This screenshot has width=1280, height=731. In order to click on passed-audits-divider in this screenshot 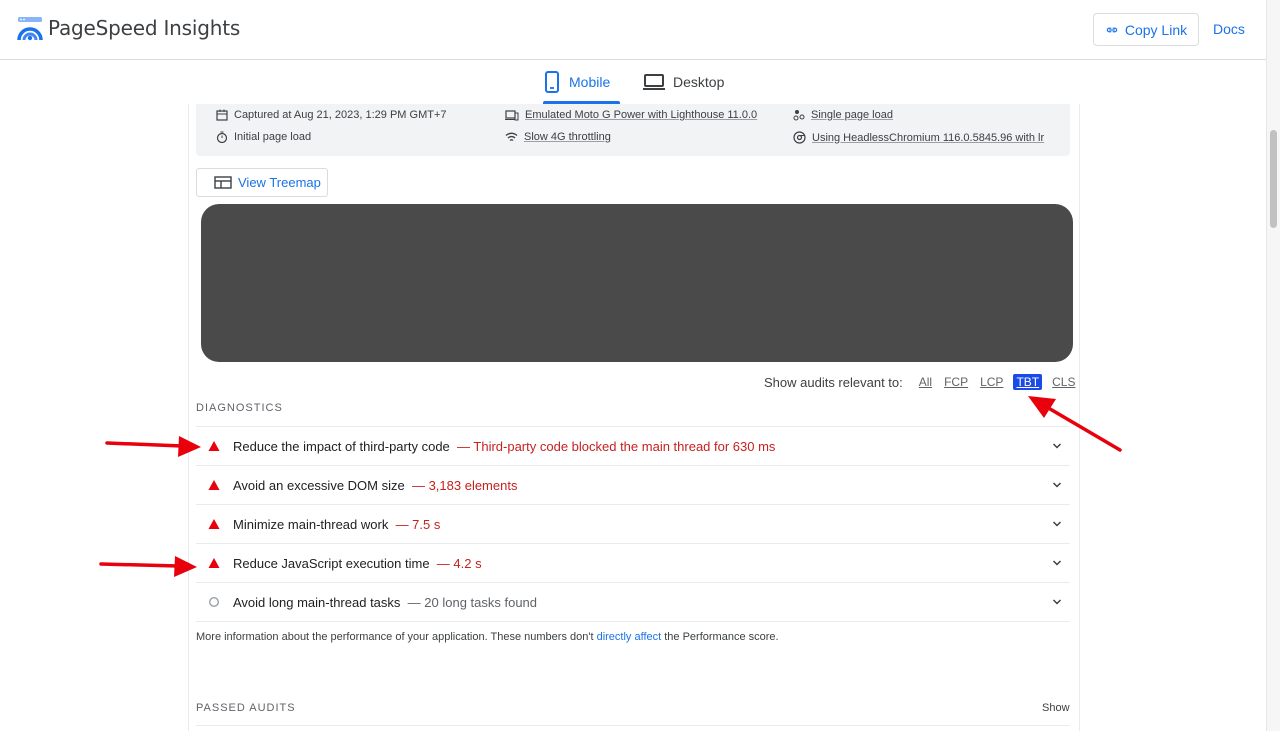, I will do `click(633, 725)`.